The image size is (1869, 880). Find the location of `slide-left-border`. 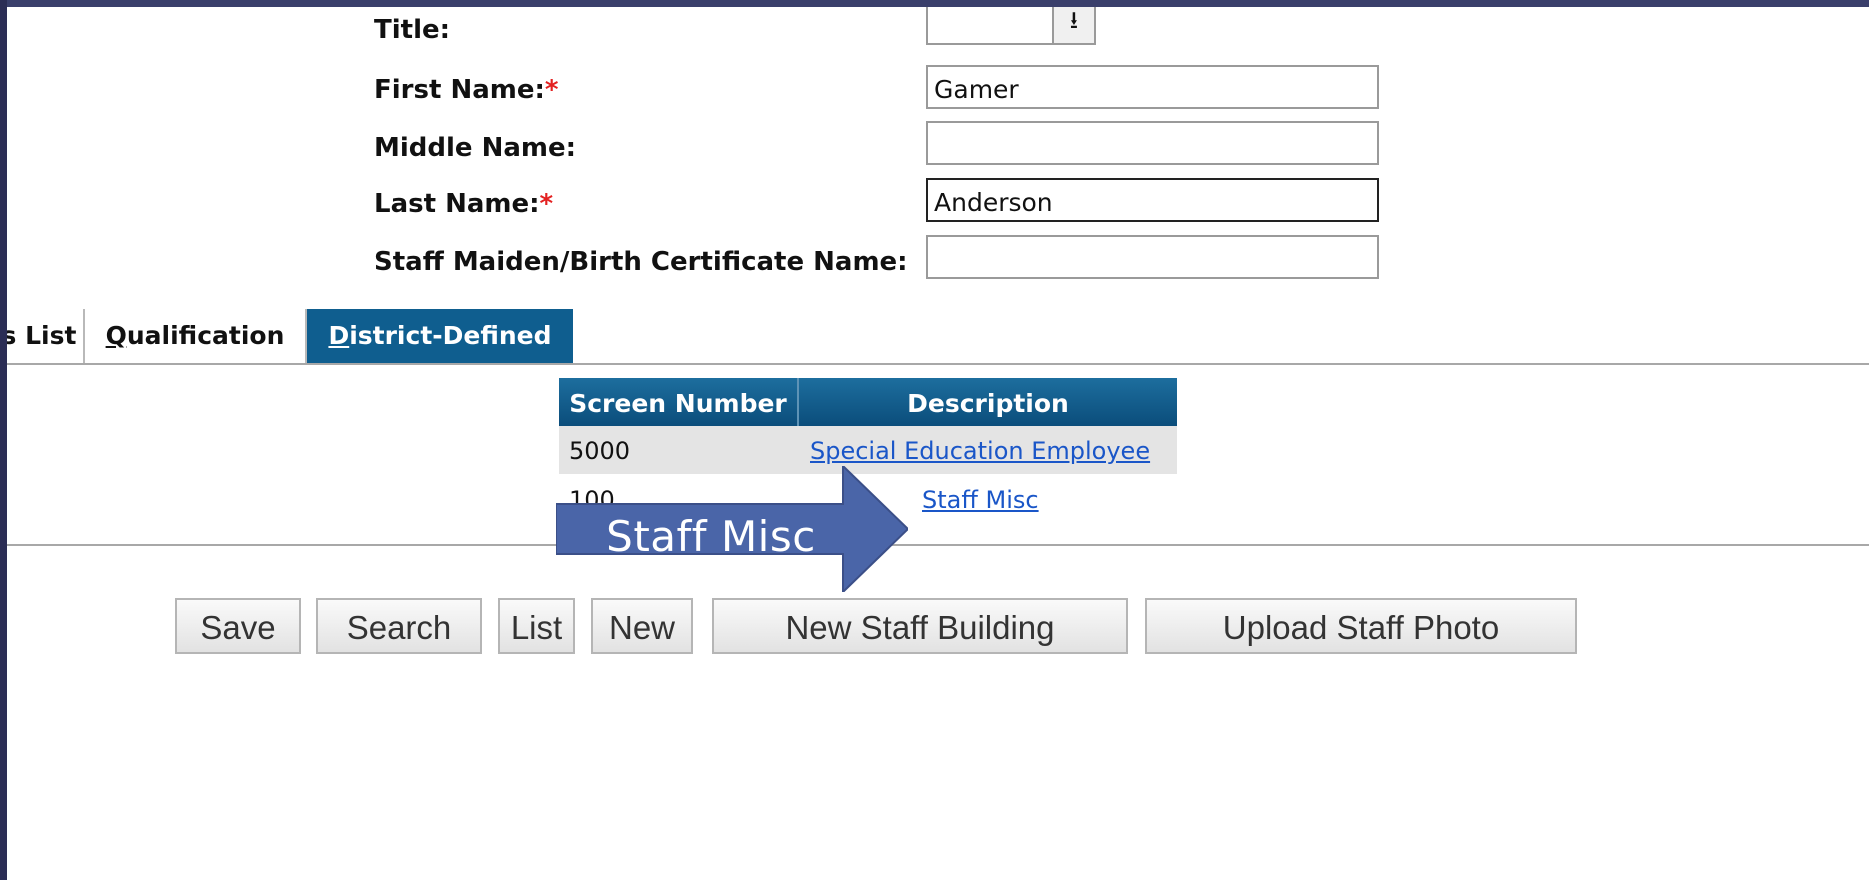

slide-left-border is located at coordinates (3, 440).